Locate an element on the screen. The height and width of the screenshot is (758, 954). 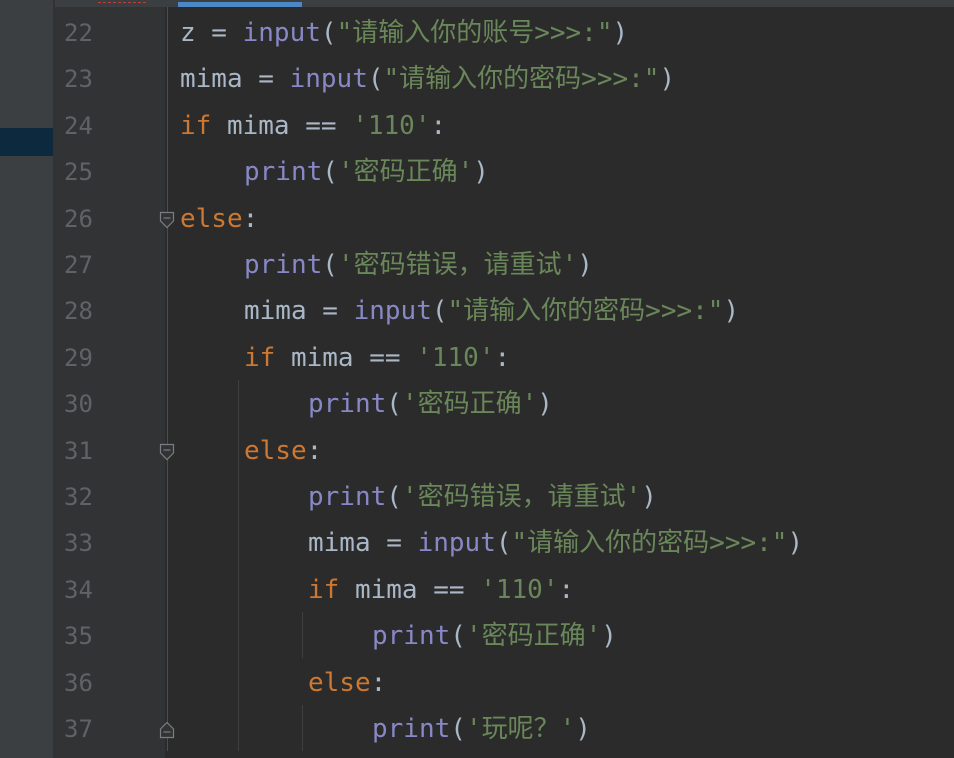
code-line: 26 else: is located at coordinates (477, 219).